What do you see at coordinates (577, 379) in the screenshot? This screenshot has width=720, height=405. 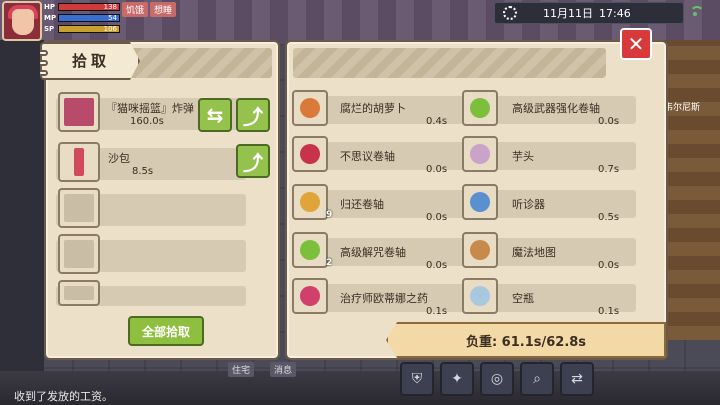 I see `swap-icon: ⇄` at bounding box center [577, 379].